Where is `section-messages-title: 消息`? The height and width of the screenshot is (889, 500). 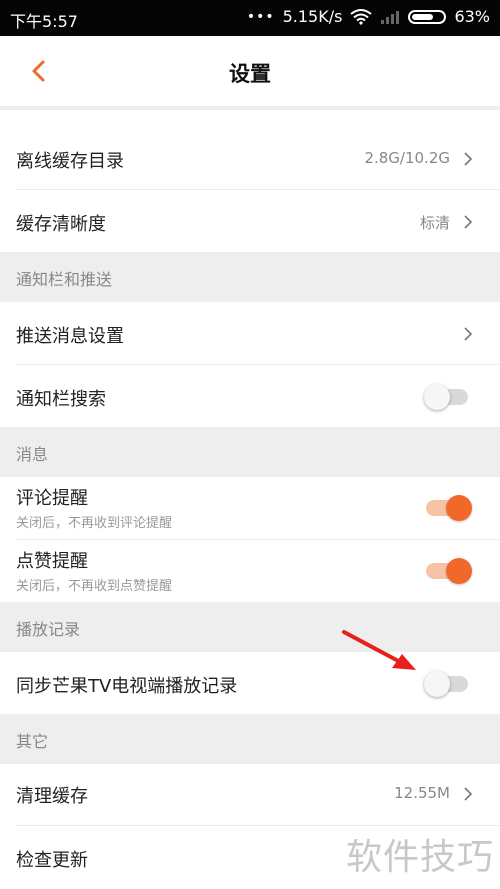 section-messages-title: 消息 is located at coordinates (32, 454).